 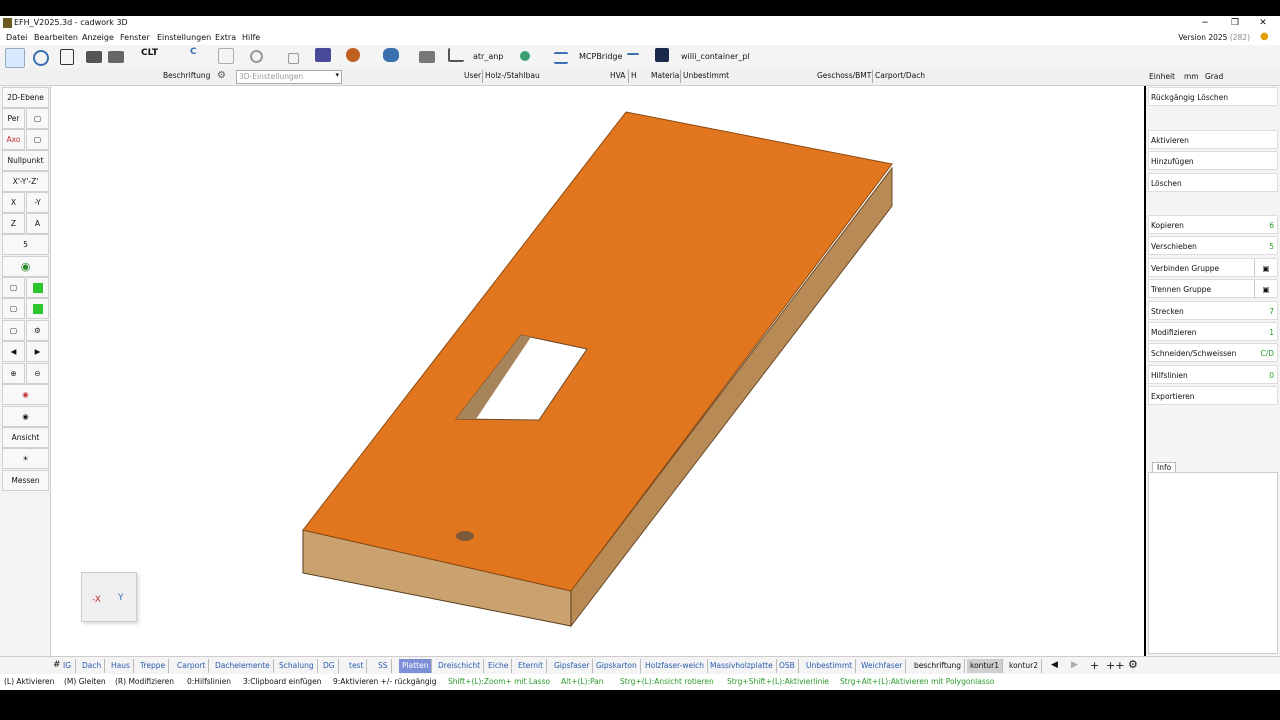 What do you see at coordinates (37, 202) in the screenshot?
I see `minus-y-view-button: -Y` at bounding box center [37, 202].